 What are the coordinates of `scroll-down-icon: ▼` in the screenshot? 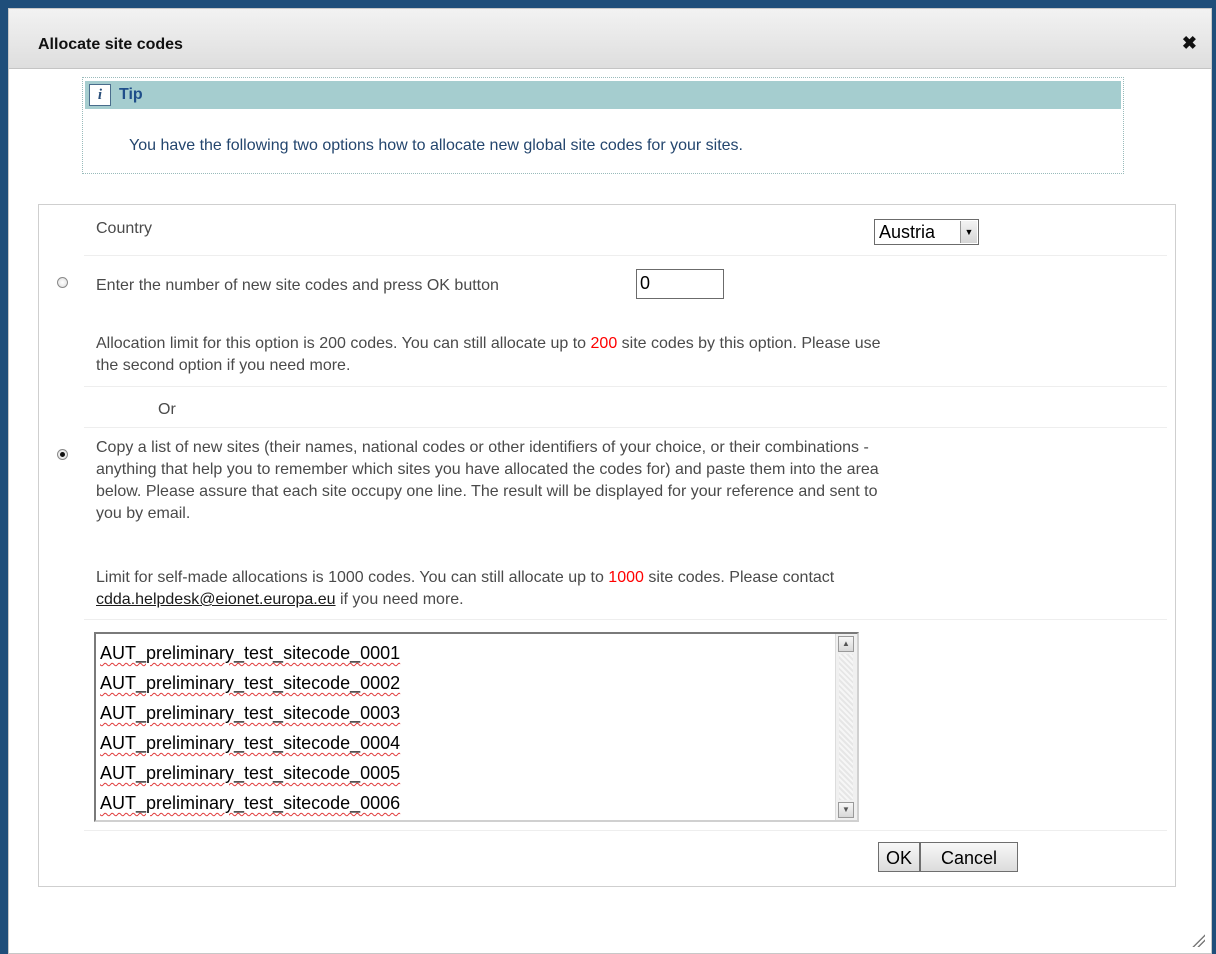 It's located at (846, 810).